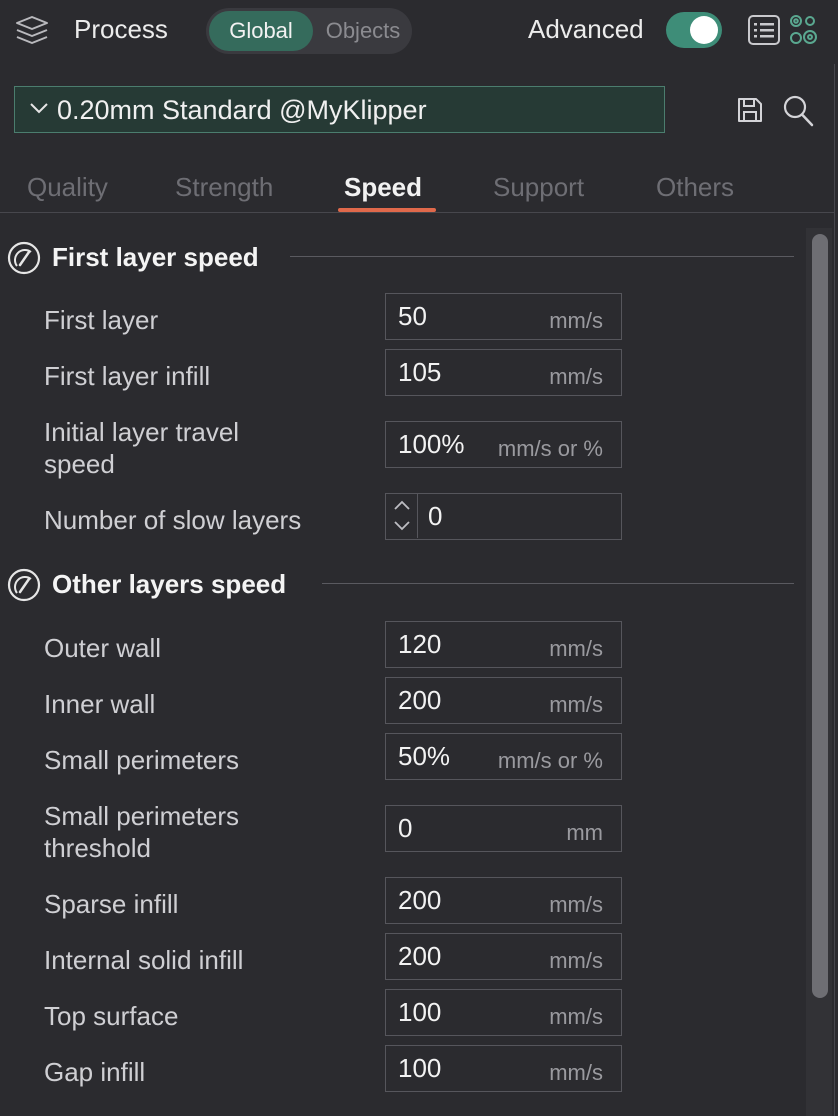  I want to click on object-settings-icon, so click(802, 30).